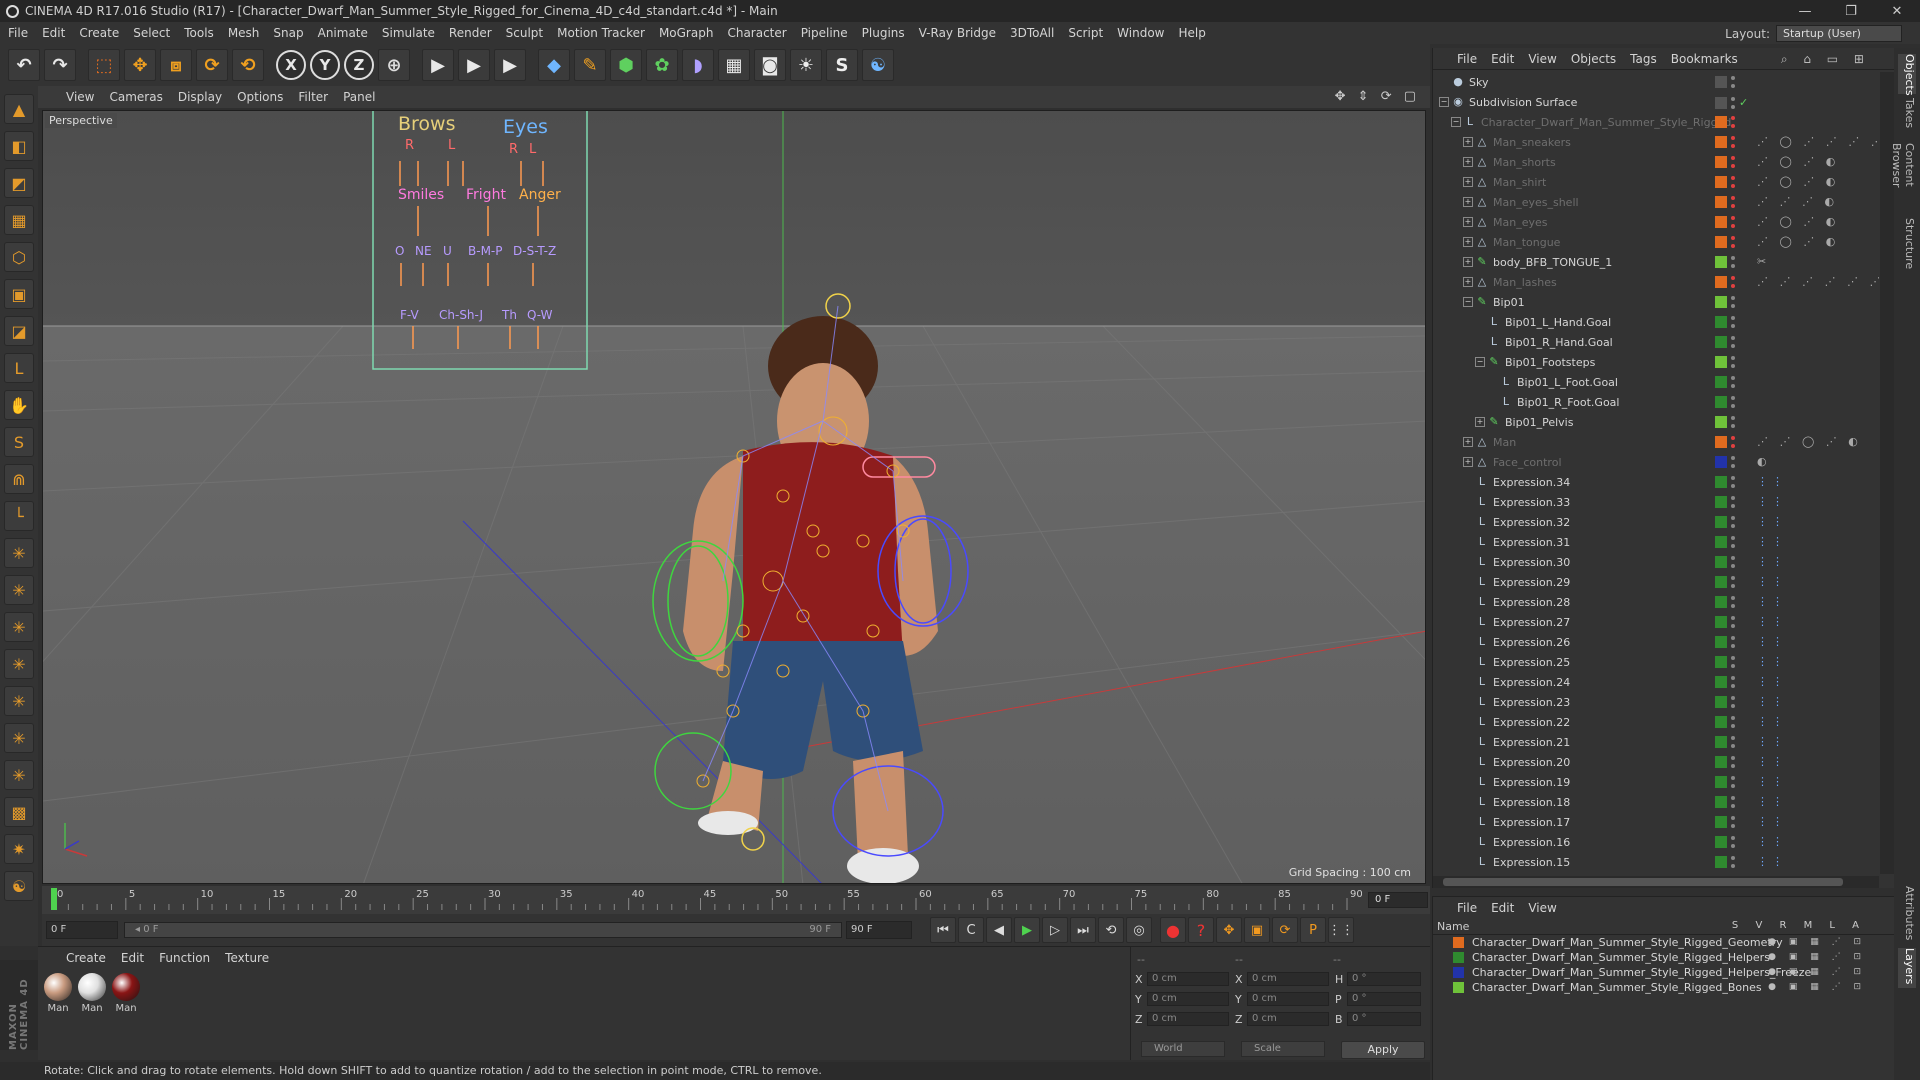 The width and height of the screenshot is (1920, 1080). What do you see at coordinates (1817, 972) in the screenshot?
I see `layer-toggle-icons: ● ▣ ▦ ⋰ ⊡` at bounding box center [1817, 972].